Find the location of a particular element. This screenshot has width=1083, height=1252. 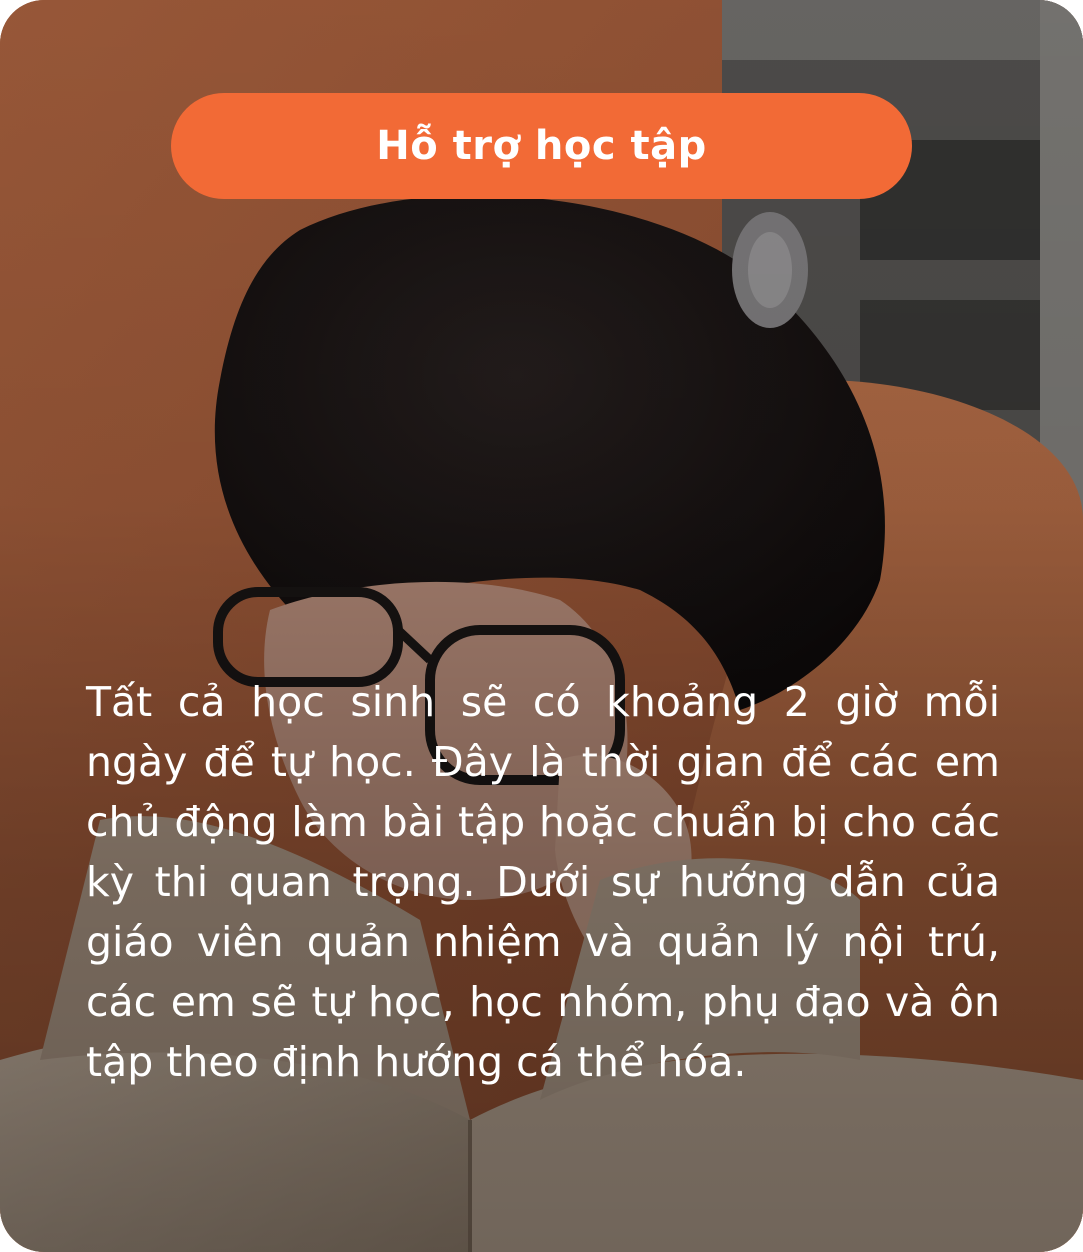

section-badge: Hỗ trợ học tập is located at coordinates (541, 146).